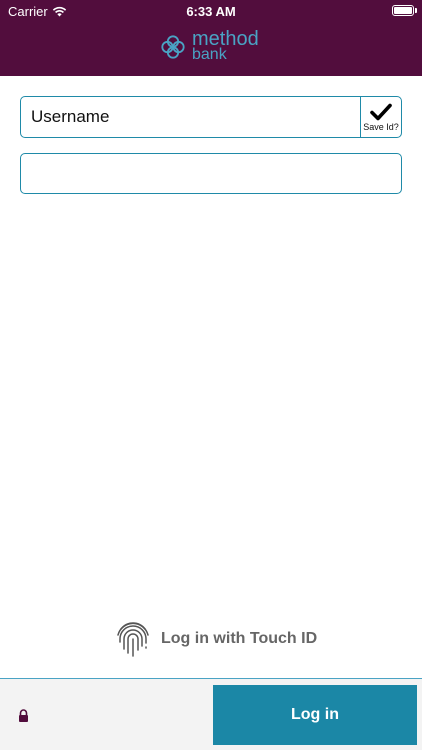 The width and height of the screenshot is (422, 750). I want to click on status-bar: Carrier 6:33 AM, so click(211, 11).